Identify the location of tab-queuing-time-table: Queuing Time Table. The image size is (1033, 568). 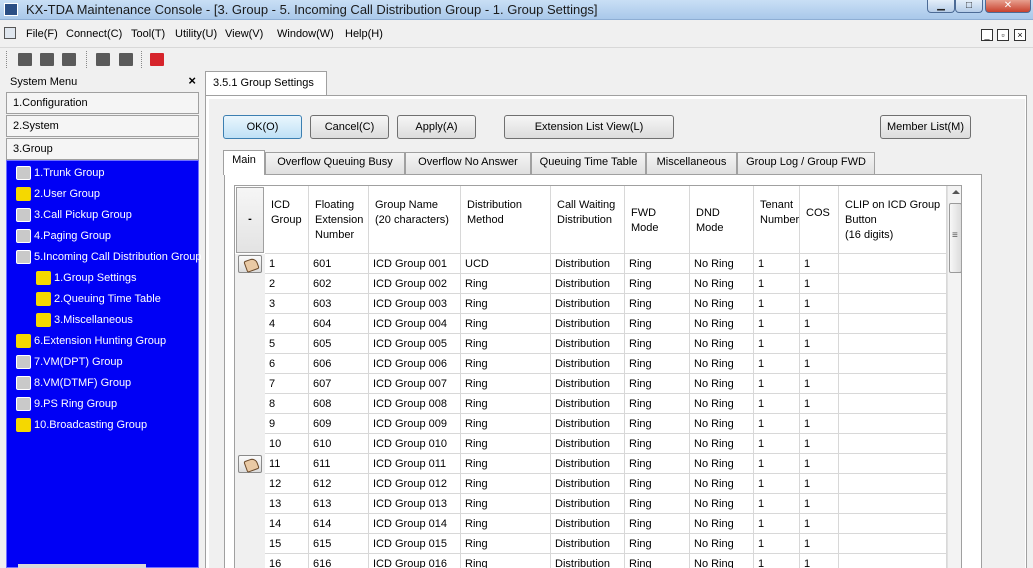
(588, 163).